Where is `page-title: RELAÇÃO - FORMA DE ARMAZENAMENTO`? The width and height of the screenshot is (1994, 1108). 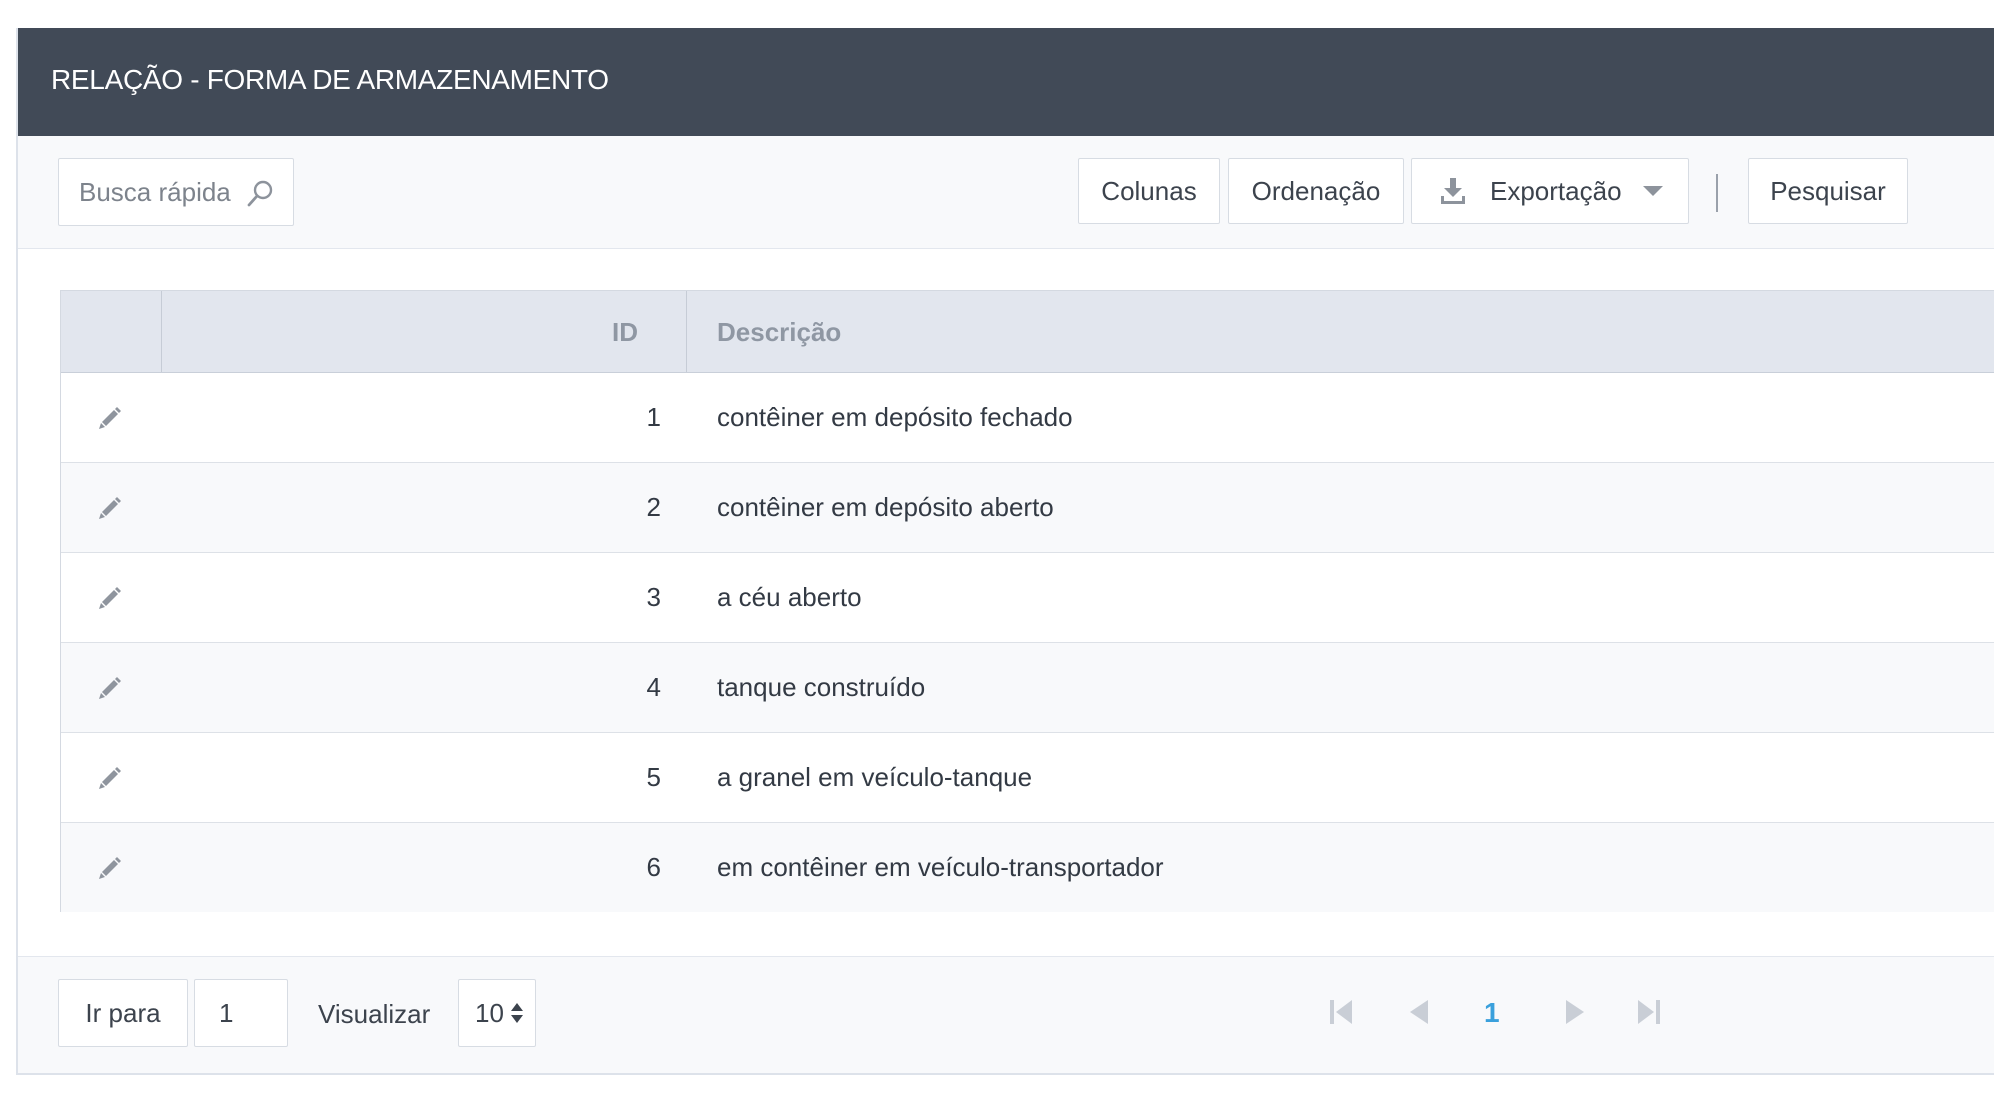
page-title: RELAÇÃO - FORMA DE ARMAZENAMENTO is located at coordinates (330, 79).